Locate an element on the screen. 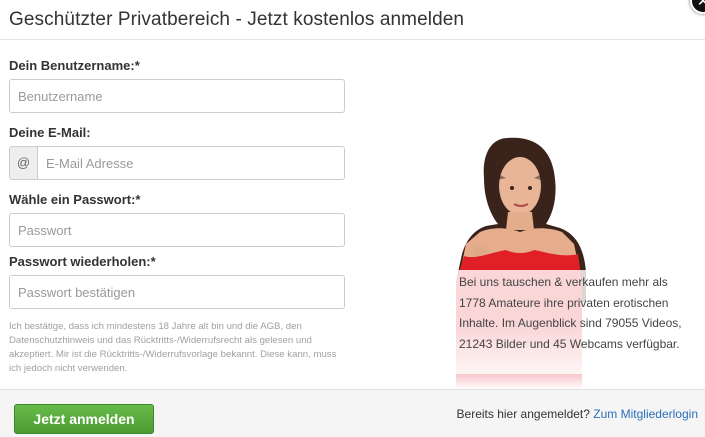  email-label: Deine E-Mail: is located at coordinates (50, 132).